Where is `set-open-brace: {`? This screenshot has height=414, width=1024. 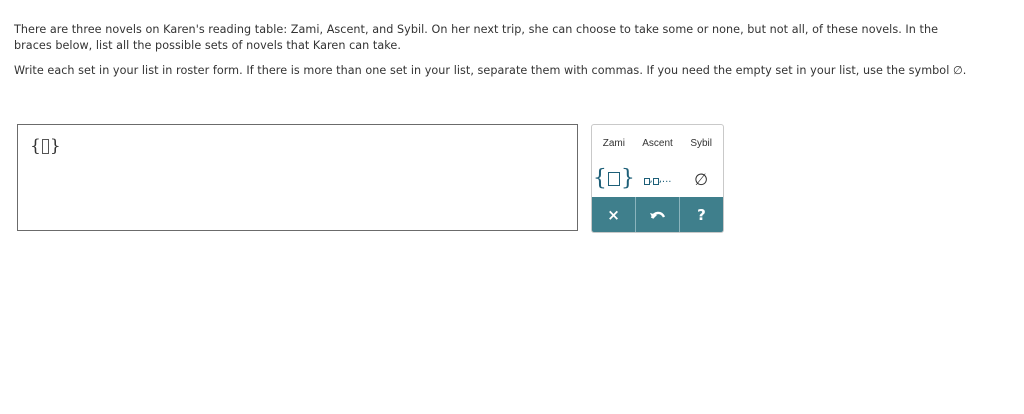 set-open-brace: { is located at coordinates (599, 178).